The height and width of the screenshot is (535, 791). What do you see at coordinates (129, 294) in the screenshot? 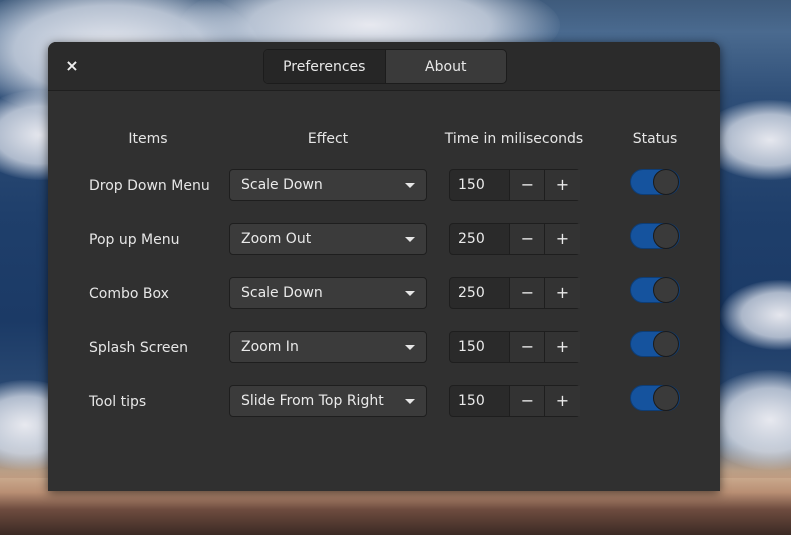
I see `row-label: Combo Box` at bounding box center [129, 294].